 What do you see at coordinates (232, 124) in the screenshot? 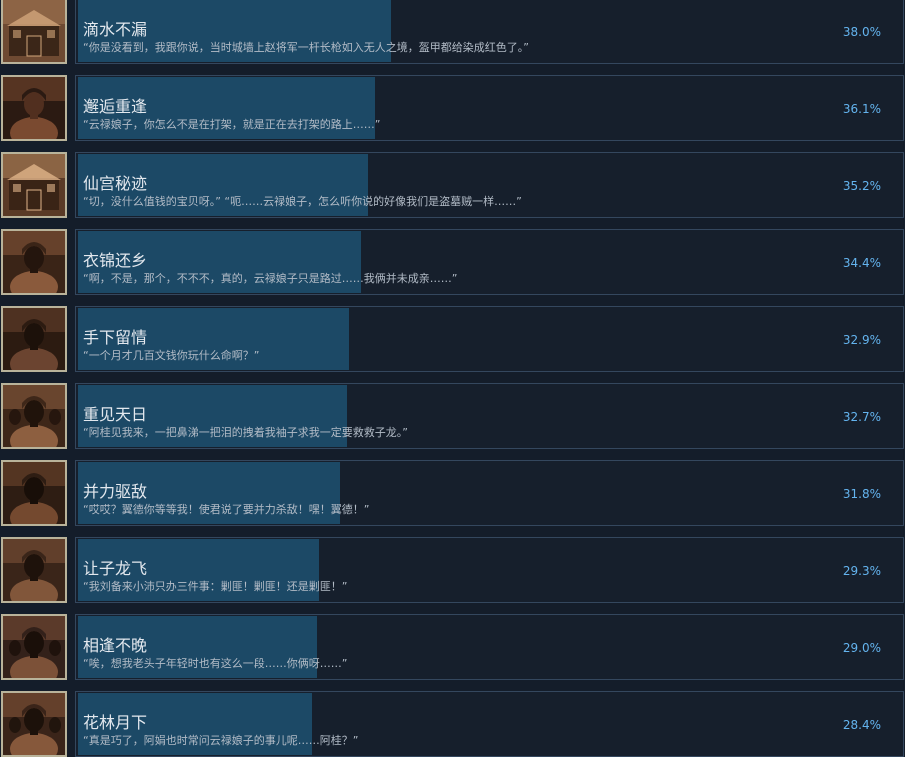
I see `achievement-description: “云禄娘子，你怎么不是在打架，就是正在去打架的路上……”` at bounding box center [232, 124].